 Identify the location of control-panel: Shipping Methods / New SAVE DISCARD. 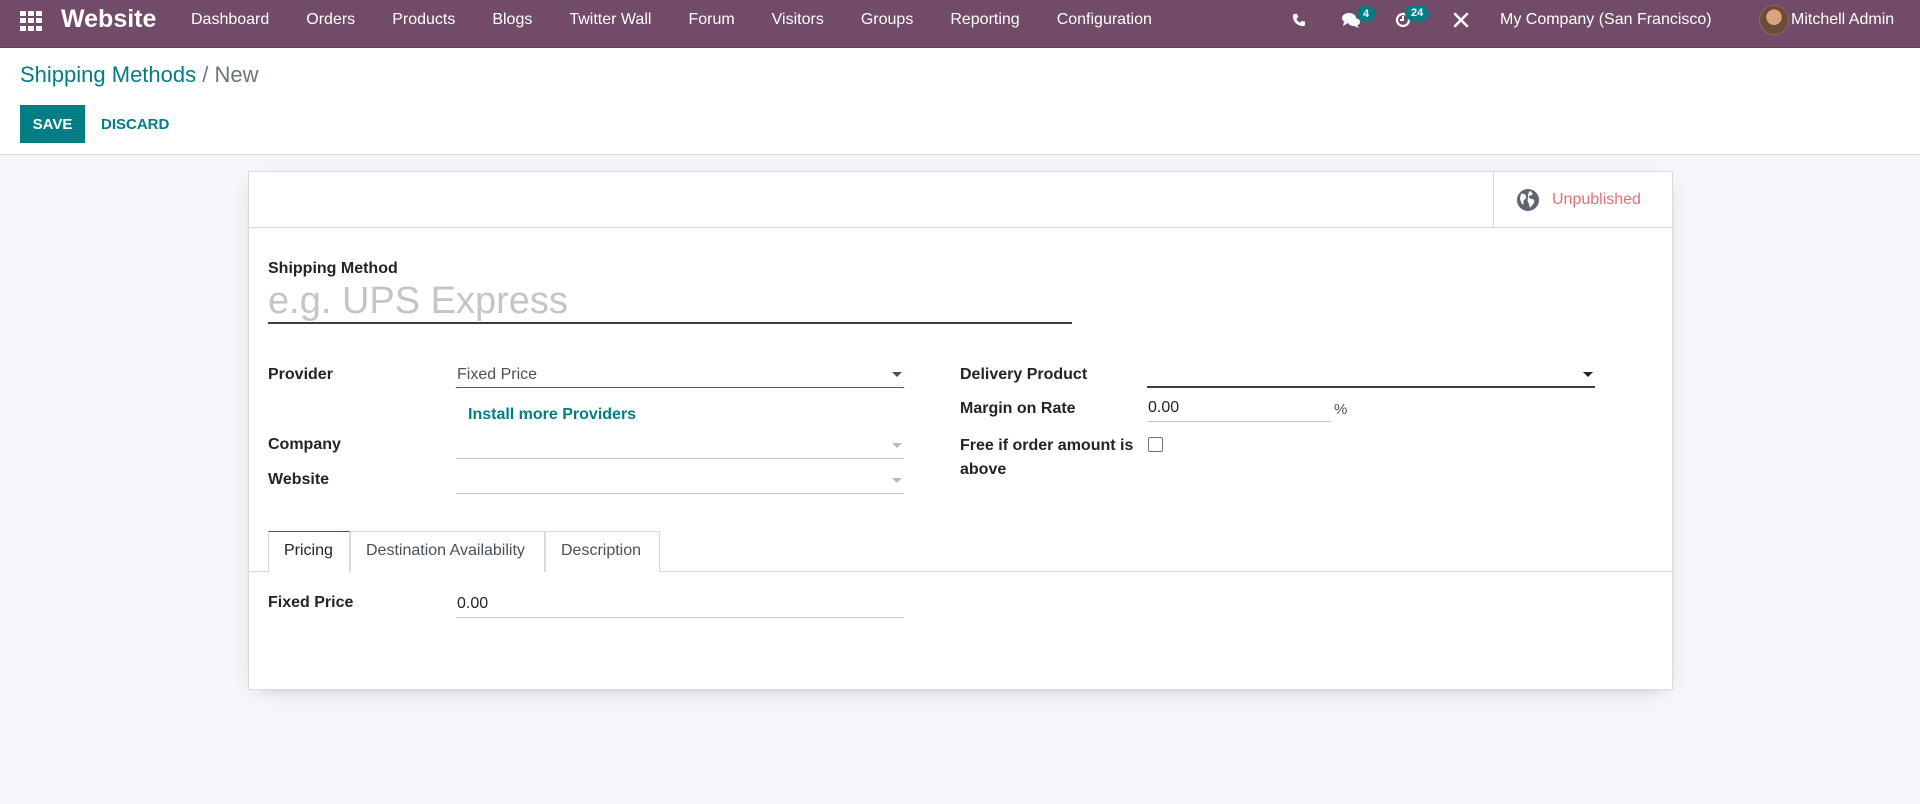
(960, 101).